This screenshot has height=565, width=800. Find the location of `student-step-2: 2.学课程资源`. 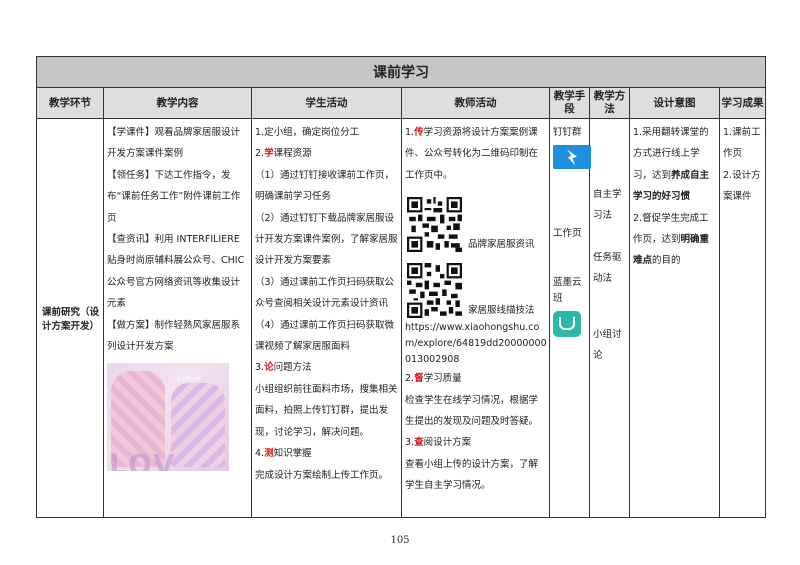

student-step-2: 2.学课程资源 is located at coordinates (283, 154).